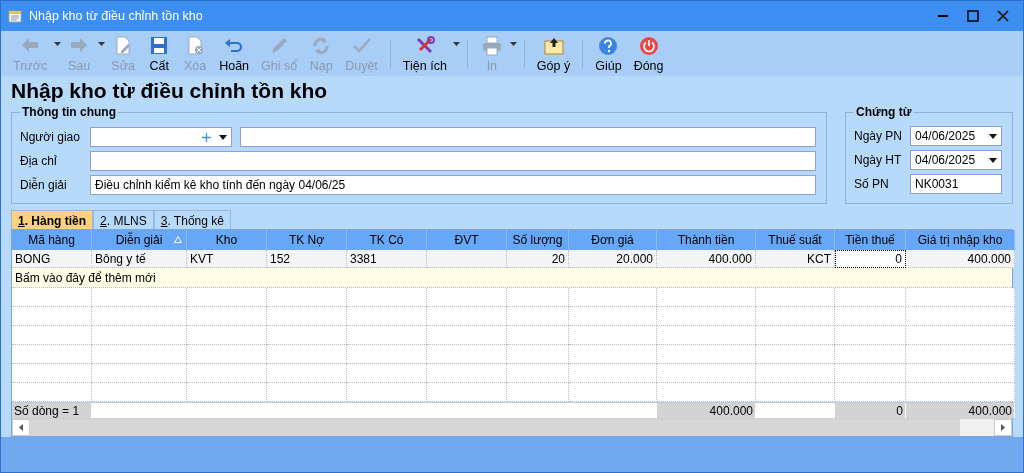 This screenshot has height=473, width=1024. What do you see at coordinates (467, 240) in the screenshot?
I see `column-header: ĐVT` at bounding box center [467, 240].